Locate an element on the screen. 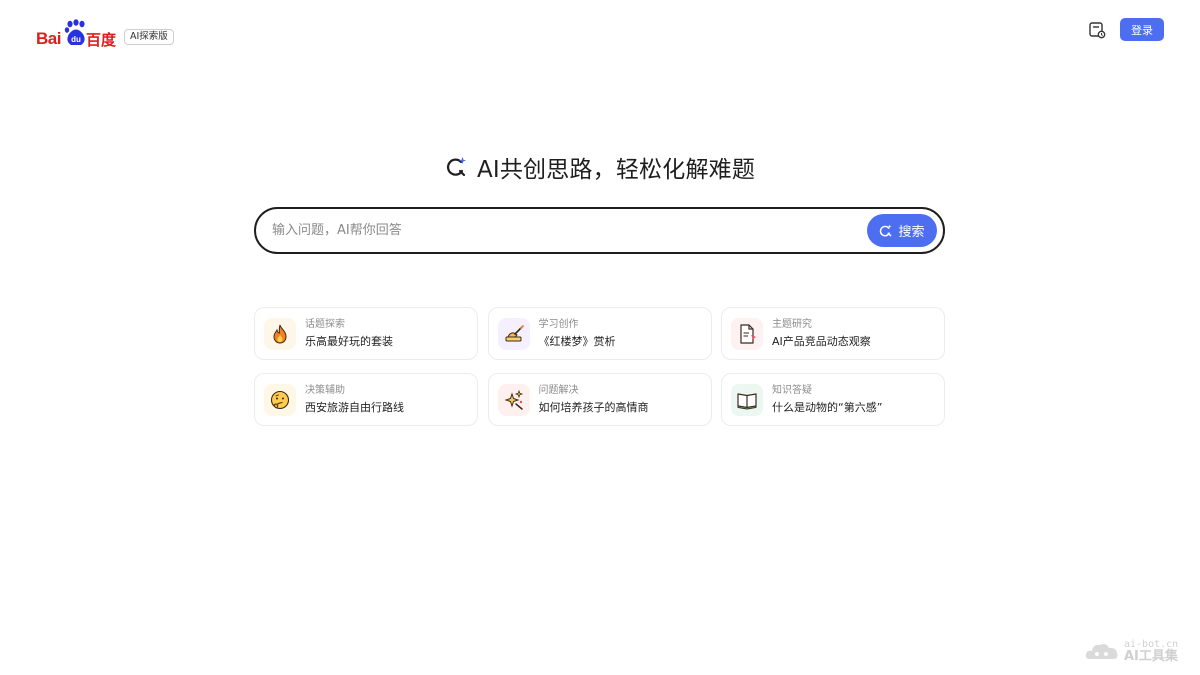  card-question: 什么是动物的“第六感” is located at coordinates (827, 407).